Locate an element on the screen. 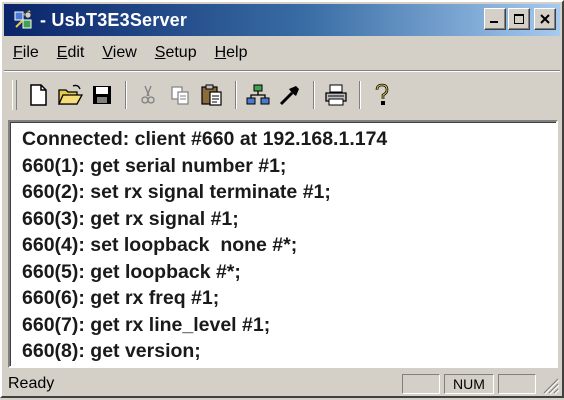 This screenshot has height=400, width=564. resize-grip-icon is located at coordinates (549, 384).